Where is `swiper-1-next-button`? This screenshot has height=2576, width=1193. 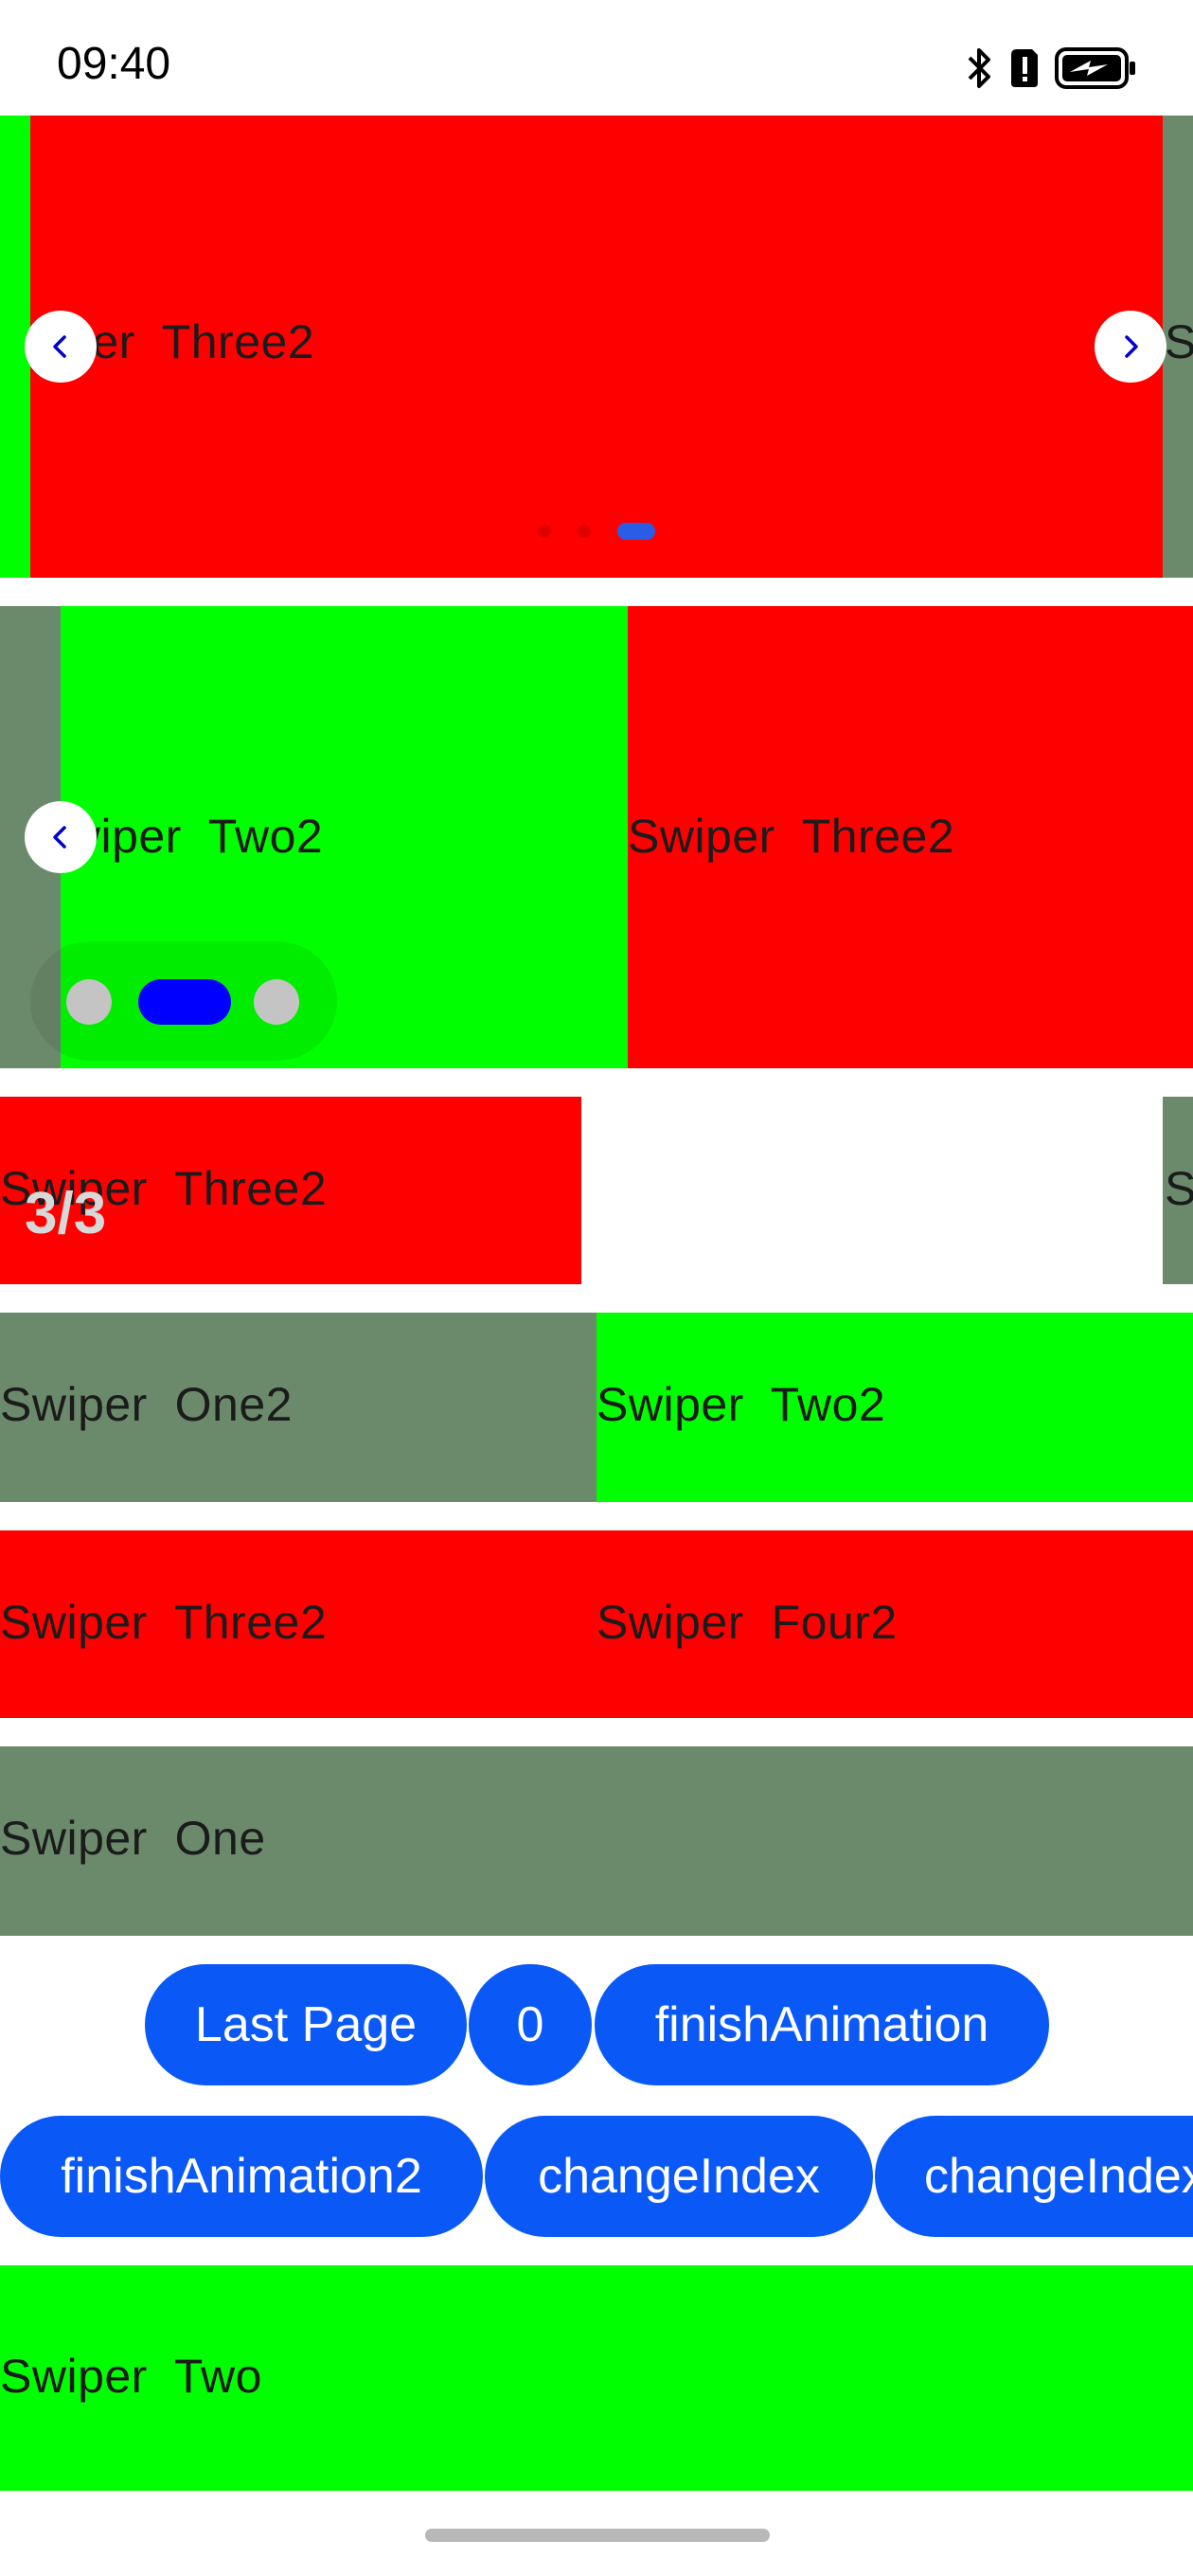
swiper-1-next-button is located at coordinates (1130, 347).